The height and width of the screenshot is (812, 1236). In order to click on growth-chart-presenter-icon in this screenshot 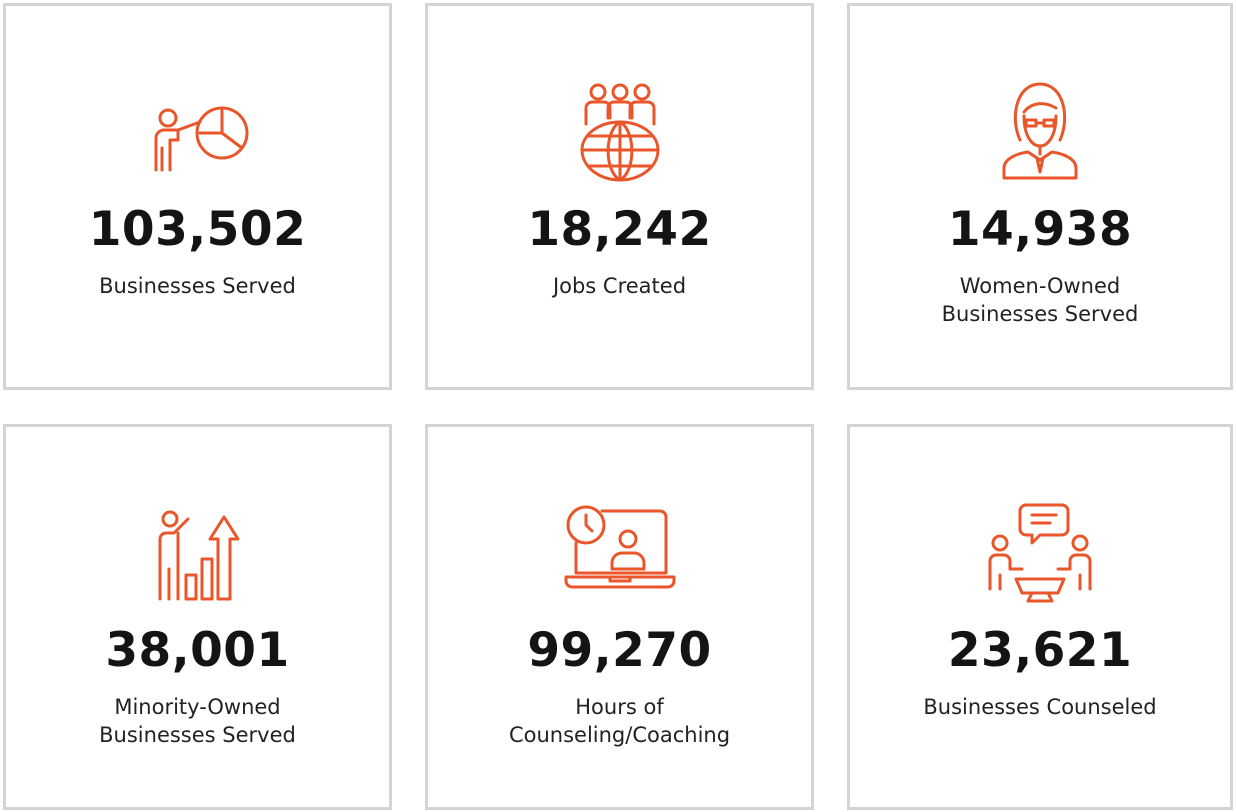, I will do `click(198, 554)`.